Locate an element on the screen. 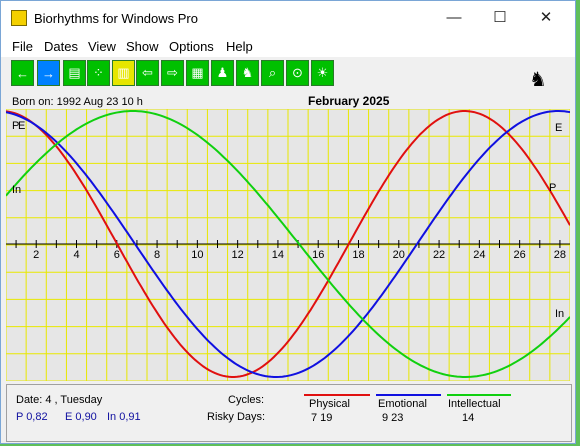 The width and height of the screenshot is (580, 446). toolbar: ← → ▤ ⁘ ▥ ⇦ ⇨ ▦ ♟ ♞ ⌕ ⊙ ☀ is located at coordinates (288, 74).